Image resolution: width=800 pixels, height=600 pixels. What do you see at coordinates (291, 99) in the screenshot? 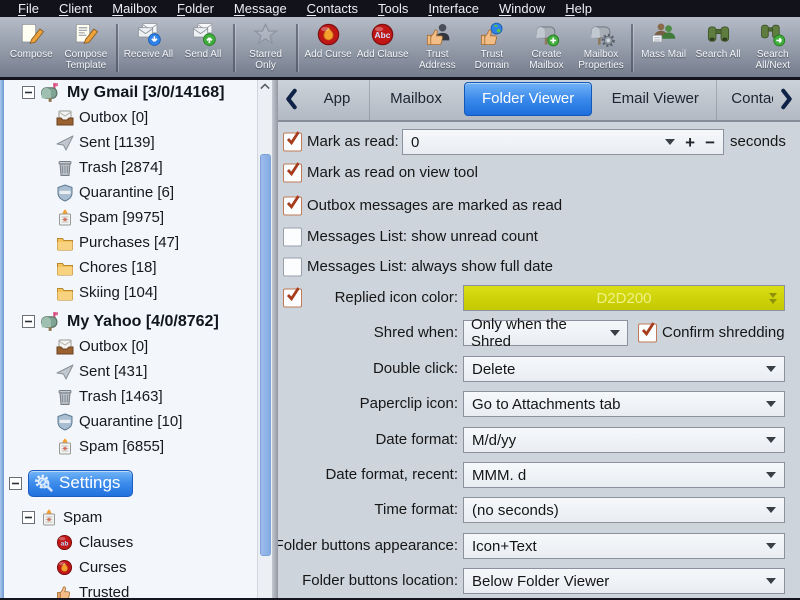
I see `tabs-scroll-left-button` at bounding box center [291, 99].